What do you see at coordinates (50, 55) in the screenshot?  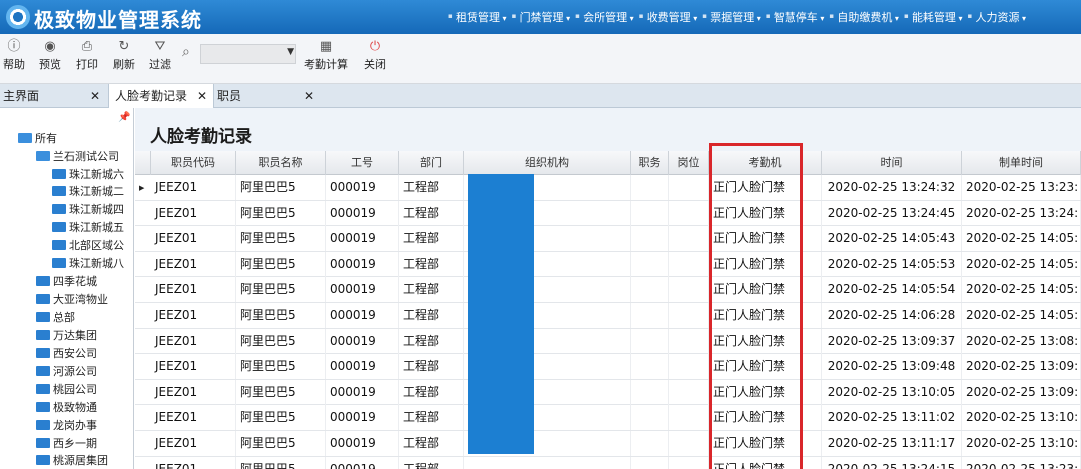 I see `preview-button: ◉ 预览` at bounding box center [50, 55].